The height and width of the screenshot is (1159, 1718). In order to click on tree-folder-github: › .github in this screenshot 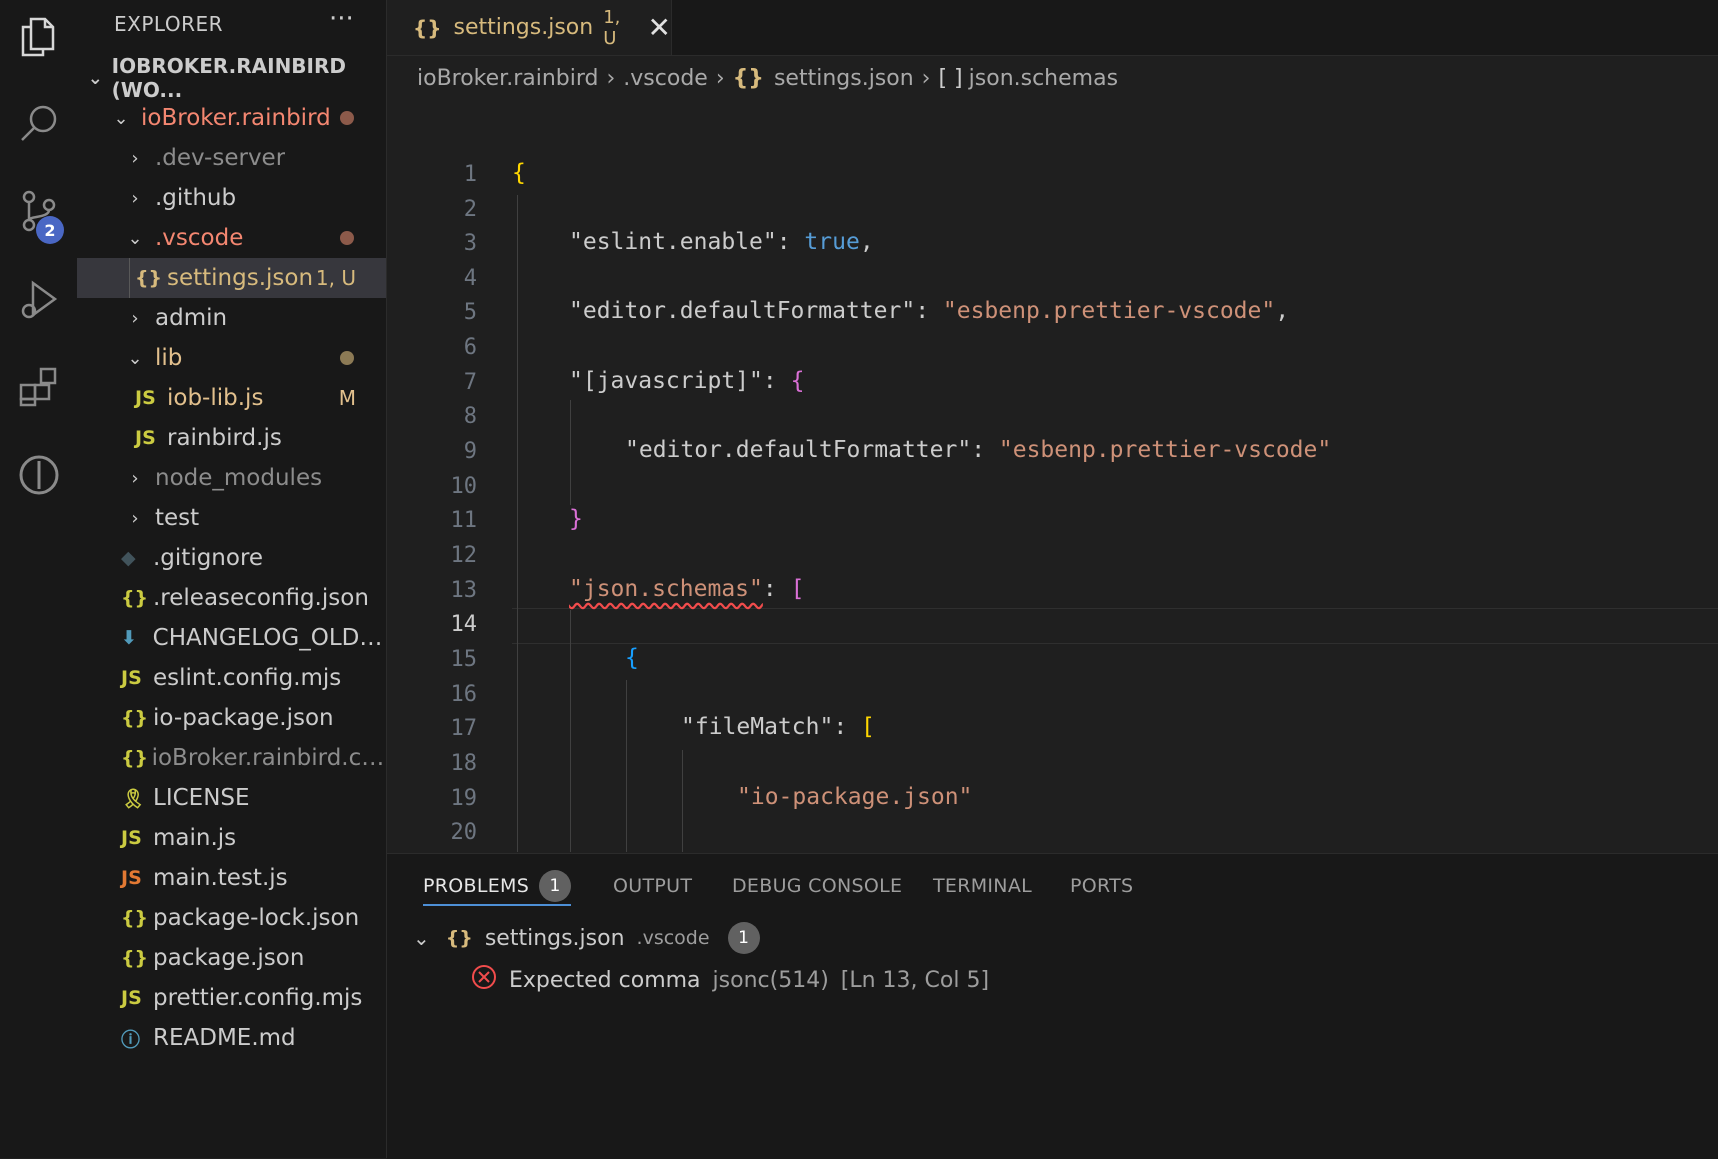, I will do `click(231, 198)`.